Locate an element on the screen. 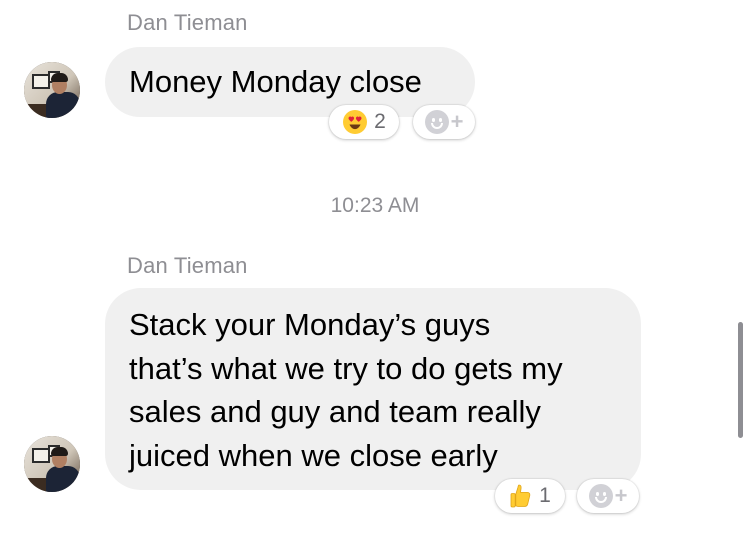 Image resolution: width=750 pixels, height=538 pixels. message-text-line: sales and guy and team really is located at coordinates (335, 411).